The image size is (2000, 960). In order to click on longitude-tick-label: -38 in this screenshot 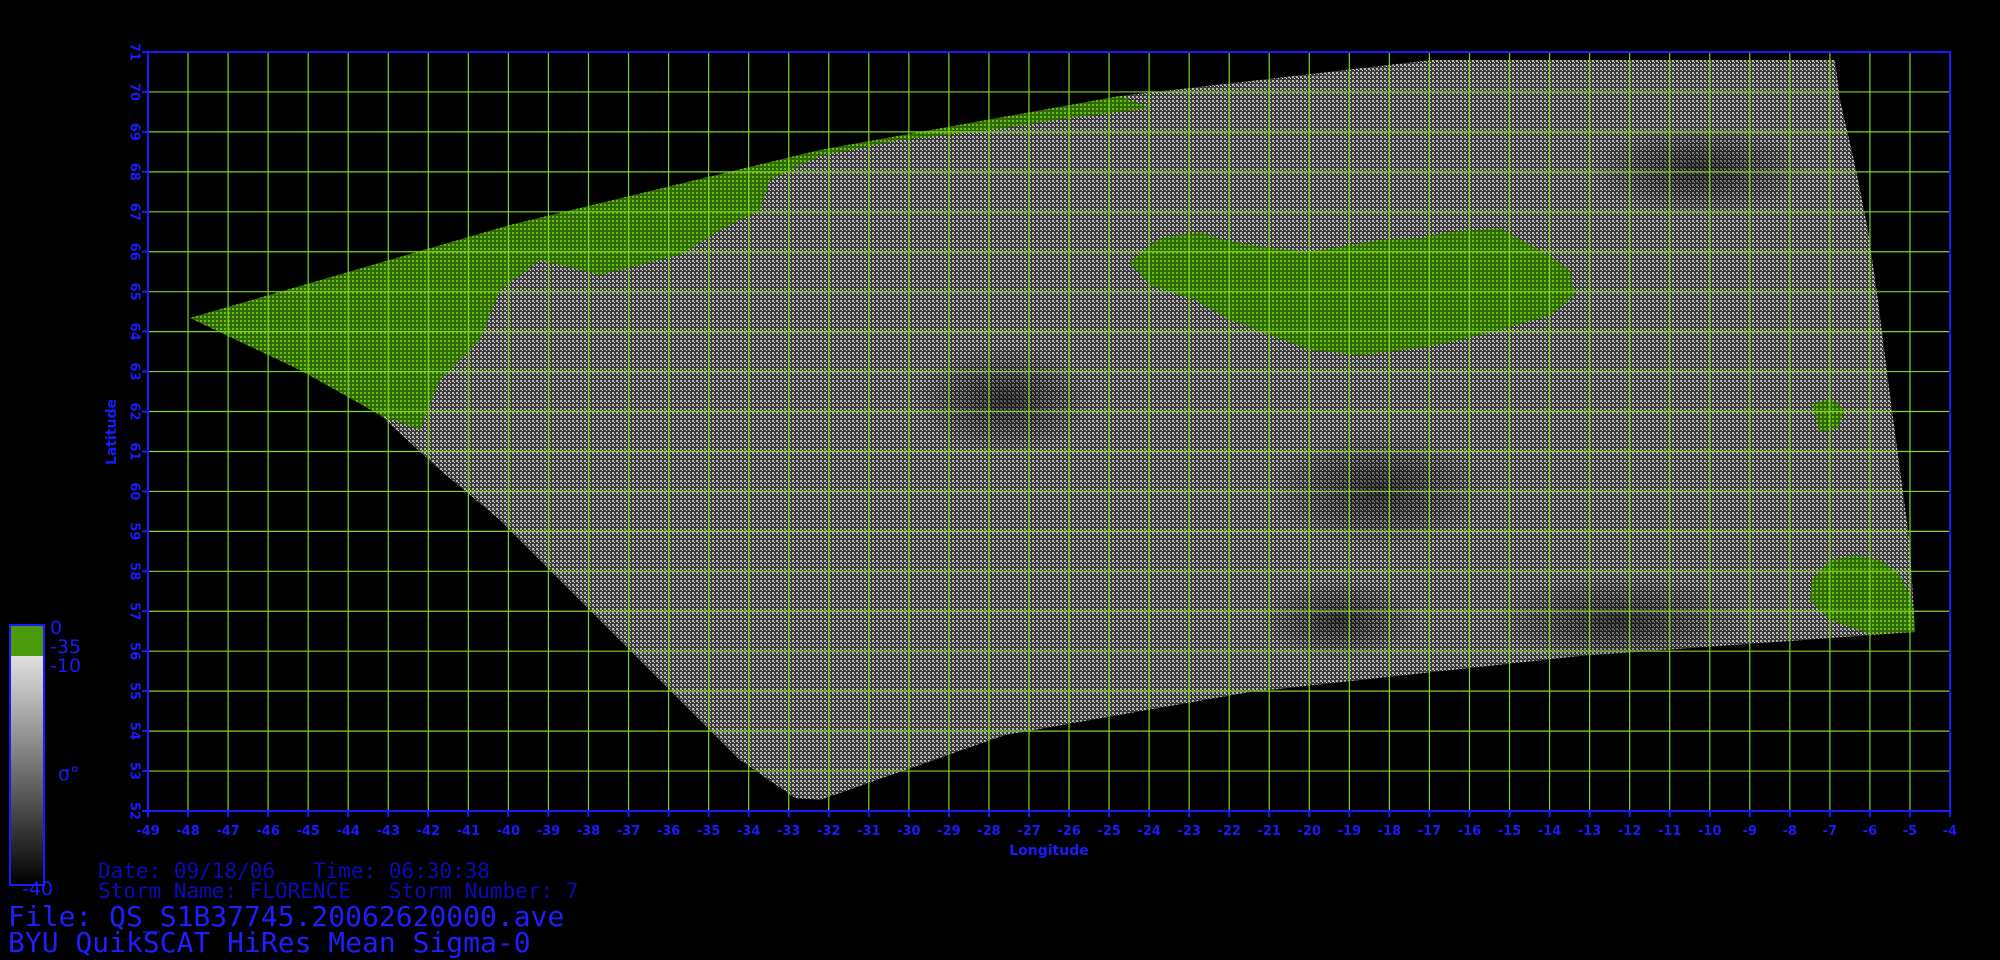, I will do `click(589, 831)`.